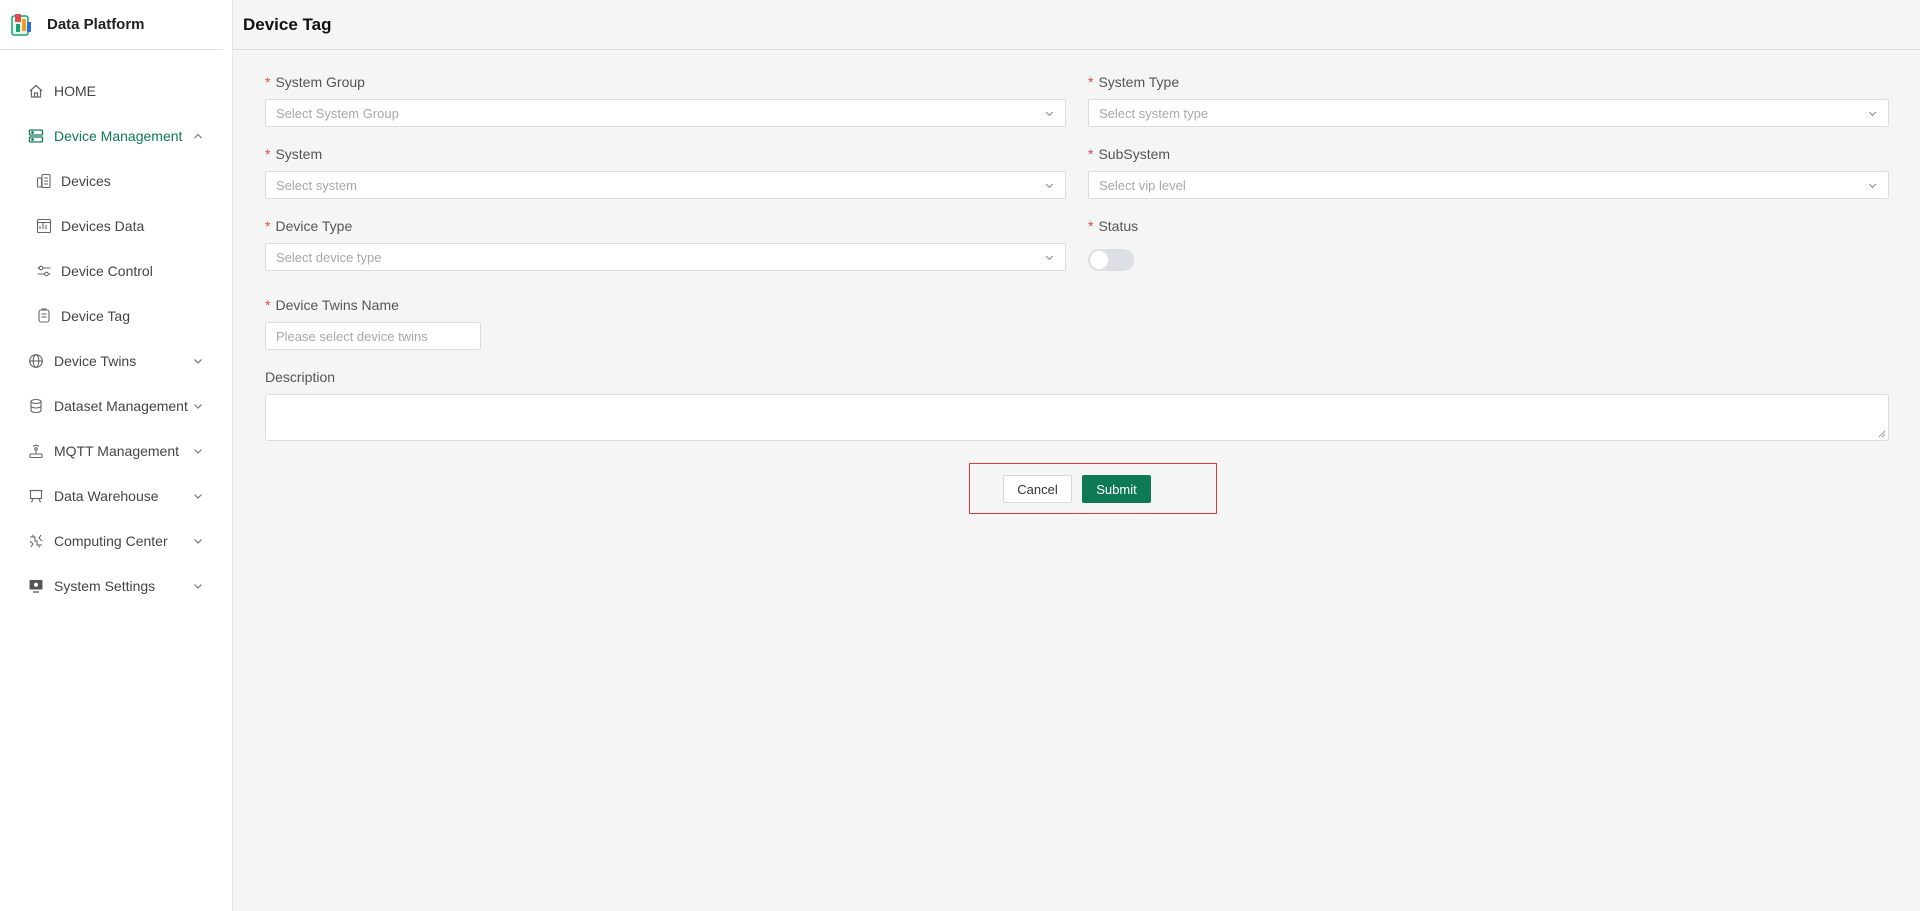  I want to click on select-placeholder: Select System Group, so click(337, 113).